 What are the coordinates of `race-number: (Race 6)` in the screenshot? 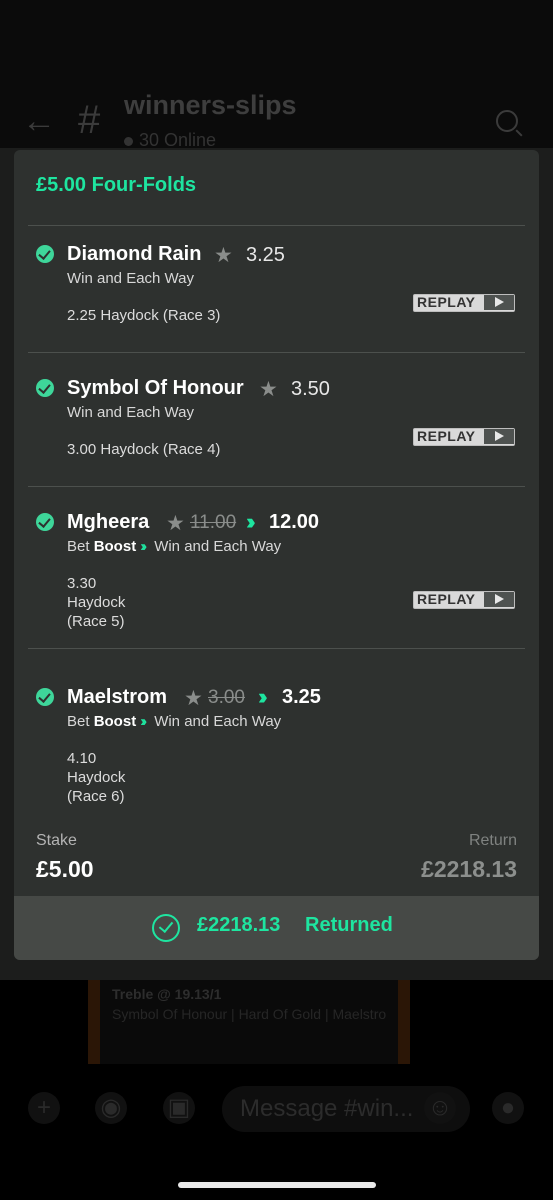 It's located at (96, 796).